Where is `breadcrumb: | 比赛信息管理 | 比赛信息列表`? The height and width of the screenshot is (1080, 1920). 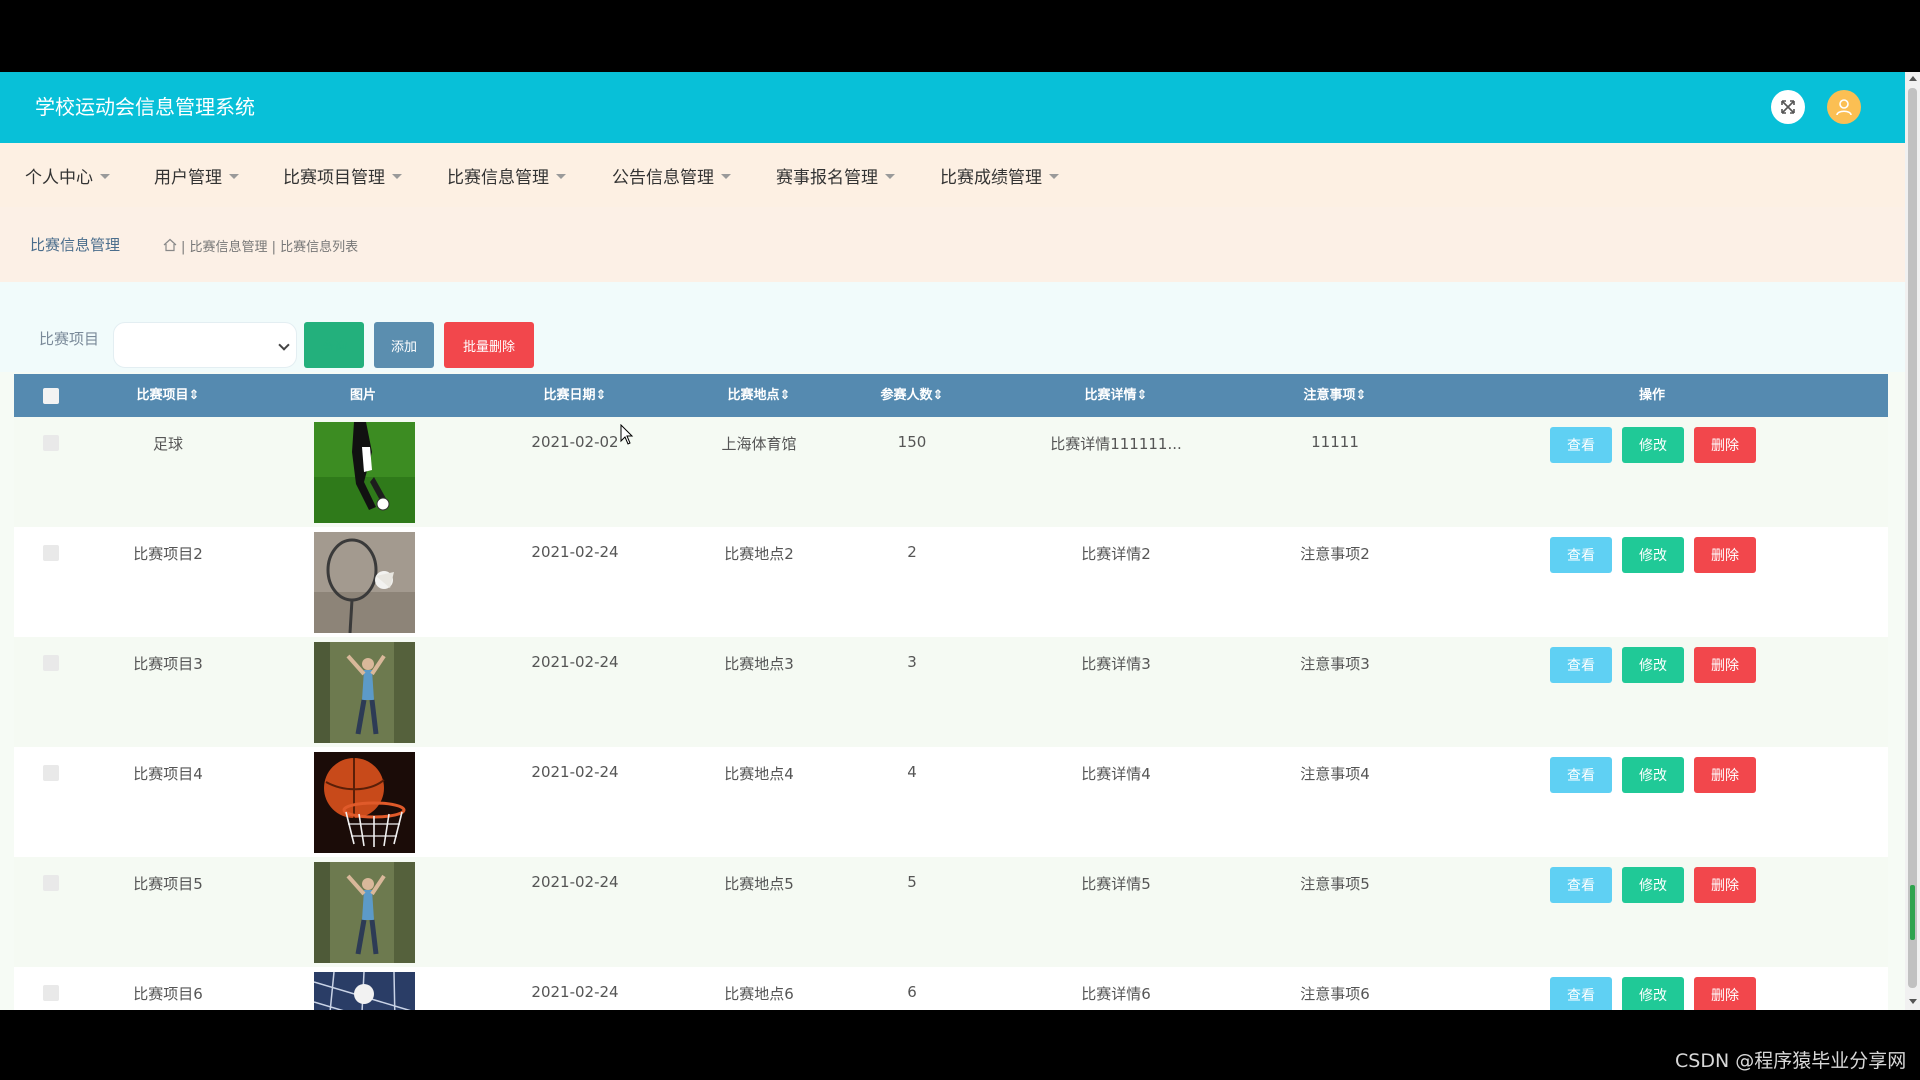
breadcrumb: | 比赛信息管理 | 比赛信息列表 is located at coordinates (260, 245).